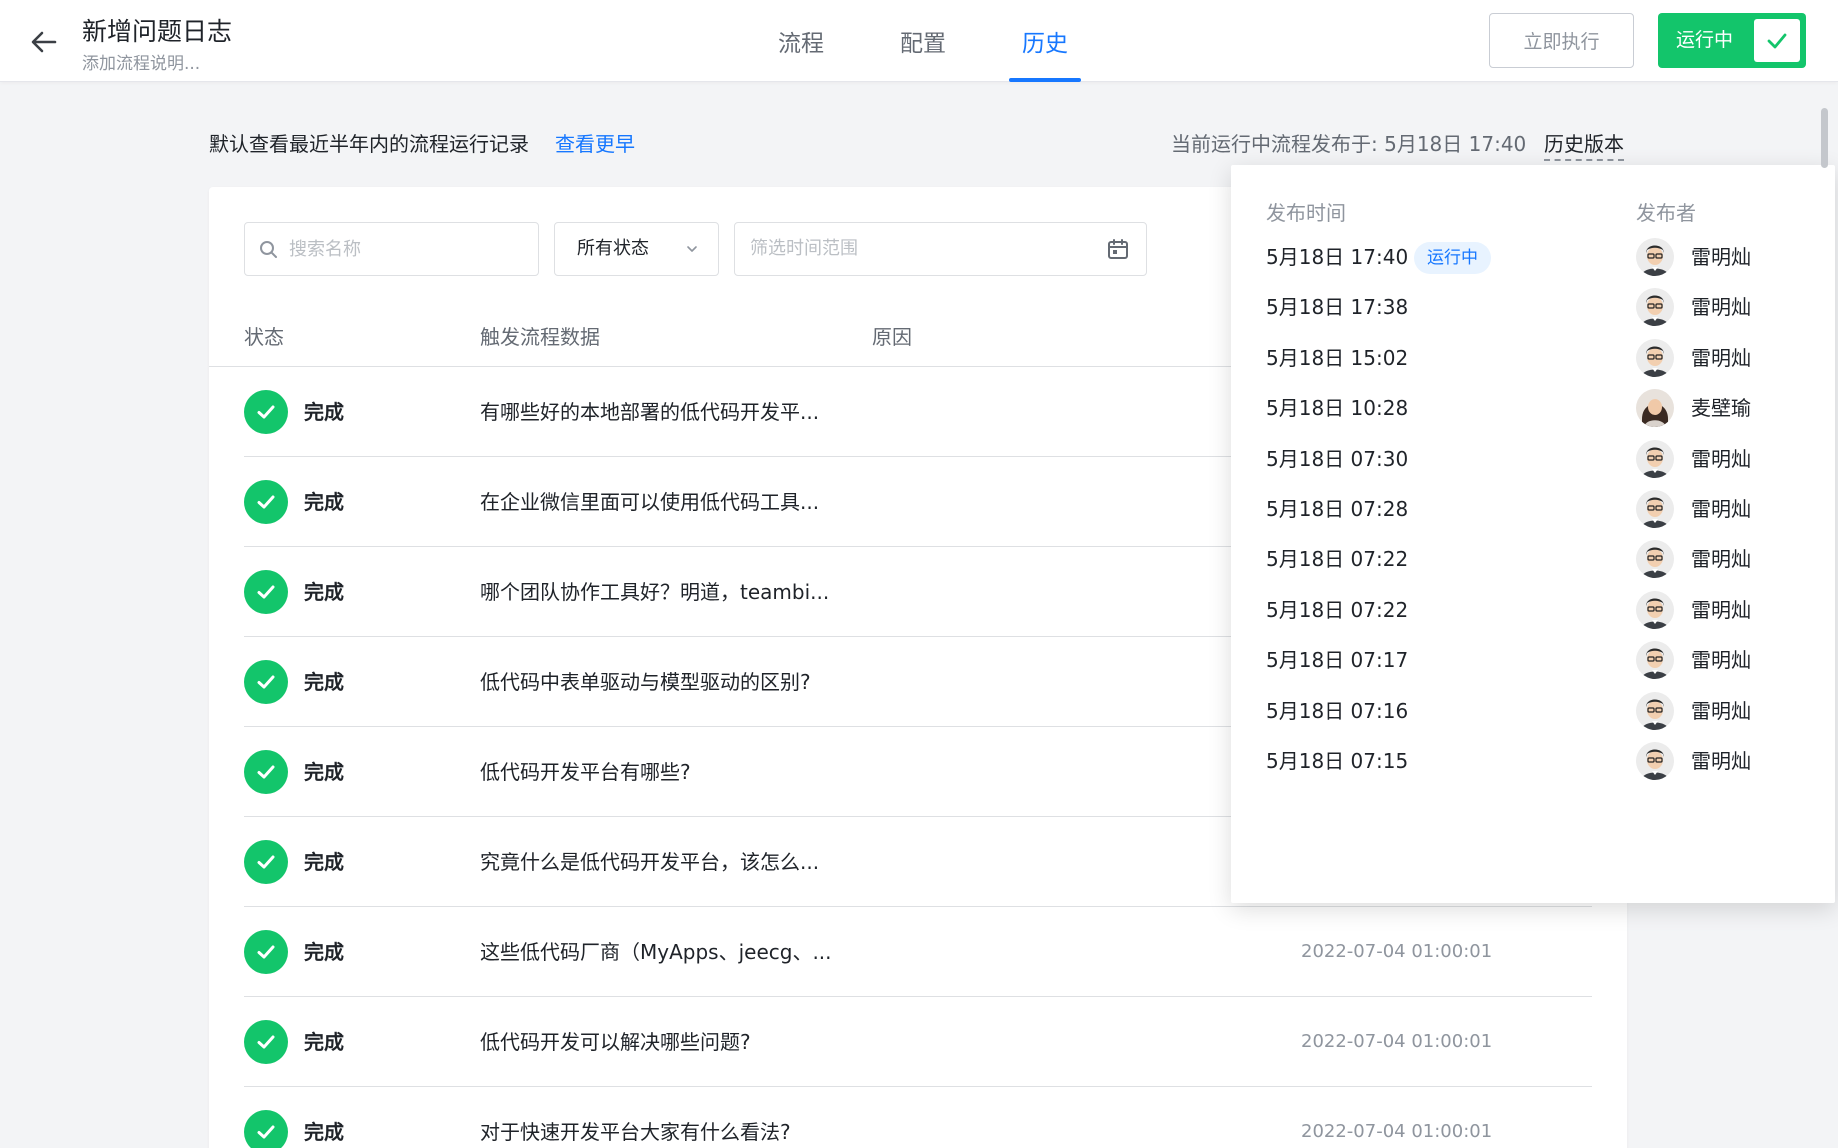 The image size is (1838, 1148). I want to click on search-icon, so click(269, 252).